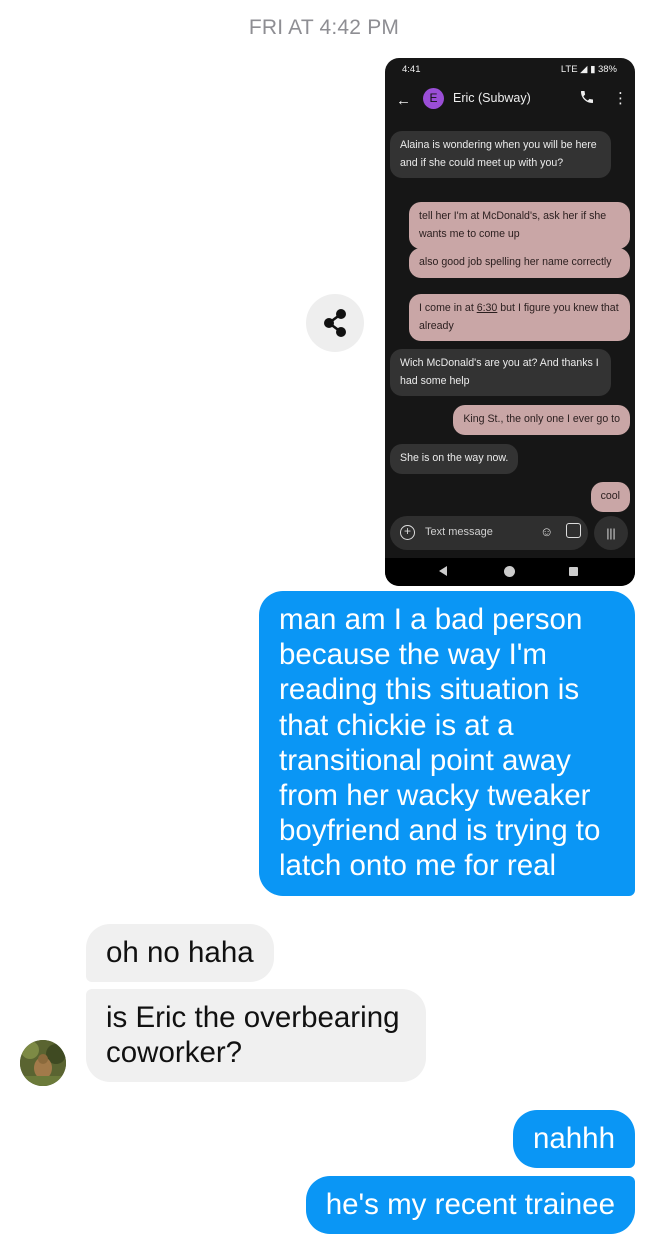  I want to click on status-time: 4:41, so click(411, 69).